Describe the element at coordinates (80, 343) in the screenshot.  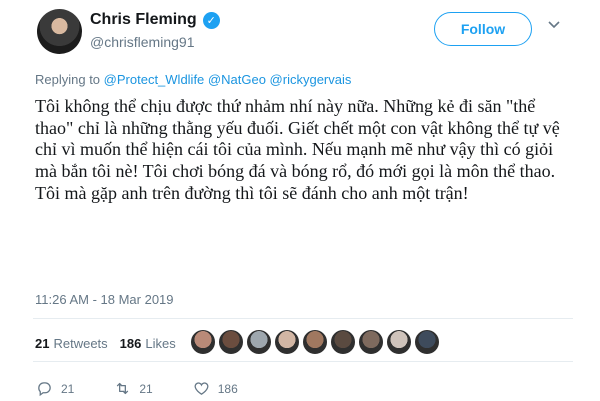
I see `retweets-label: Retweets` at that location.